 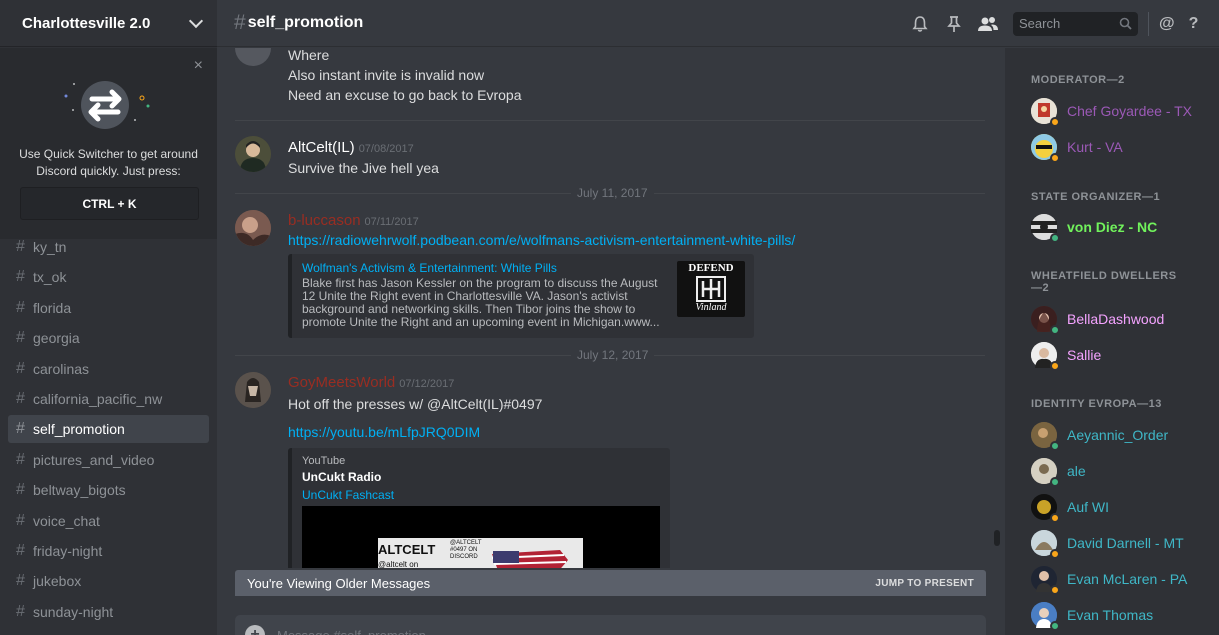 What do you see at coordinates (1069, 23) in the screenshot?
I see `search-input` at bounding box center [1069, 23].